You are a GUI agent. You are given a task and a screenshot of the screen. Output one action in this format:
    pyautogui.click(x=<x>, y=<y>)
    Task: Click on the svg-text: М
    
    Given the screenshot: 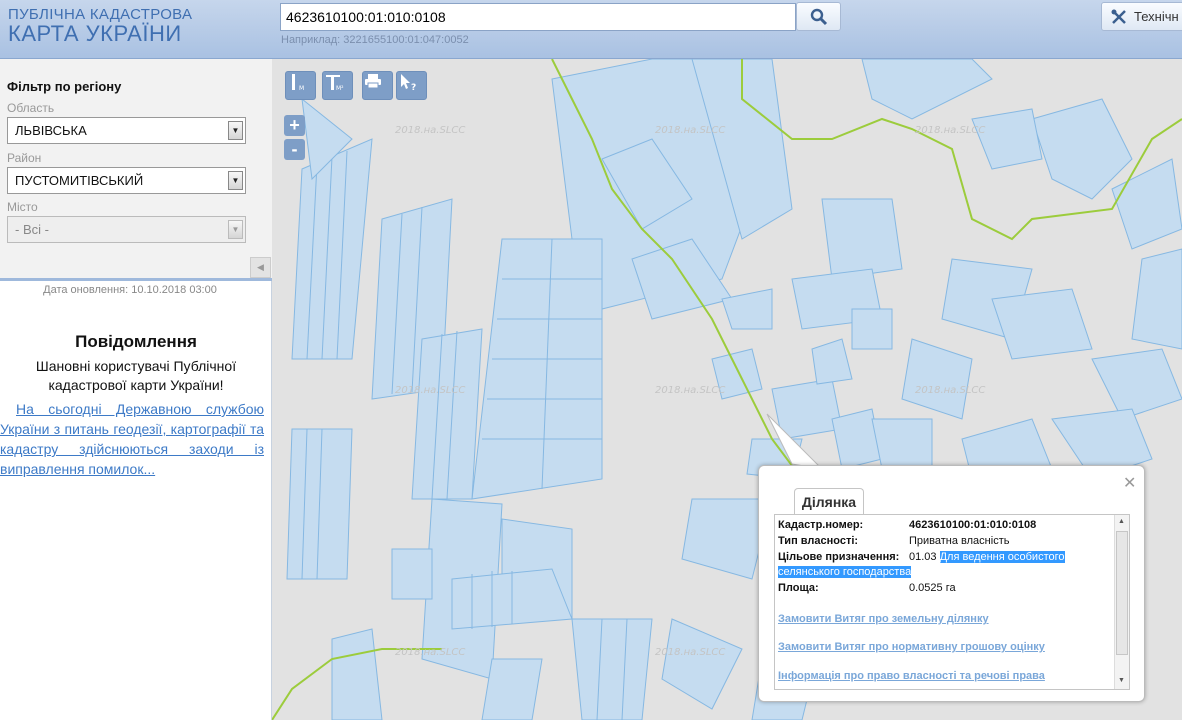 What is the action you would take?
    pyautogui.click(x=301, y=88)
    